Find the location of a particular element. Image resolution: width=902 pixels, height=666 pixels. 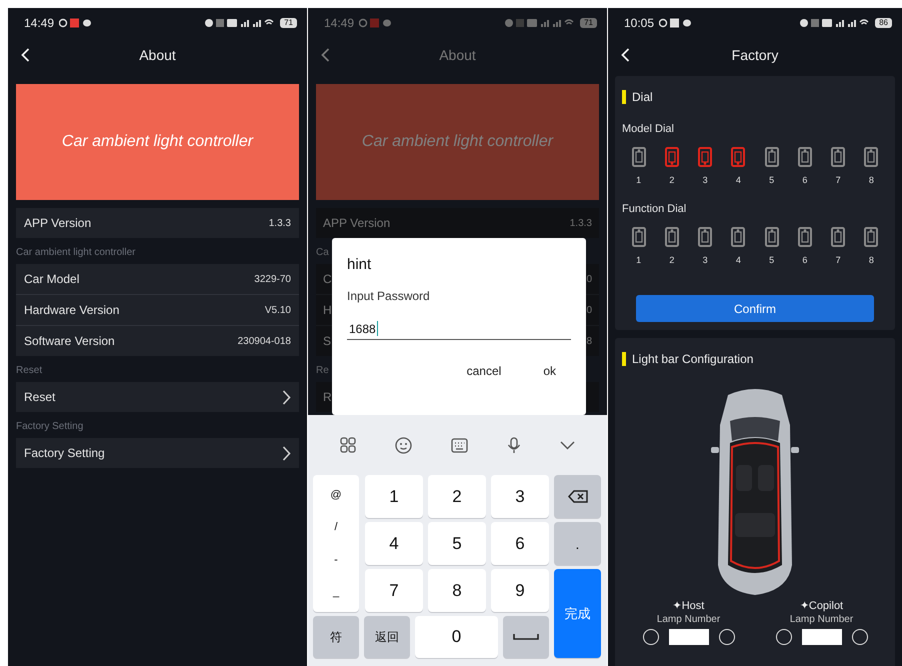

dialog-title: hint is located at coordinates (359, 264).